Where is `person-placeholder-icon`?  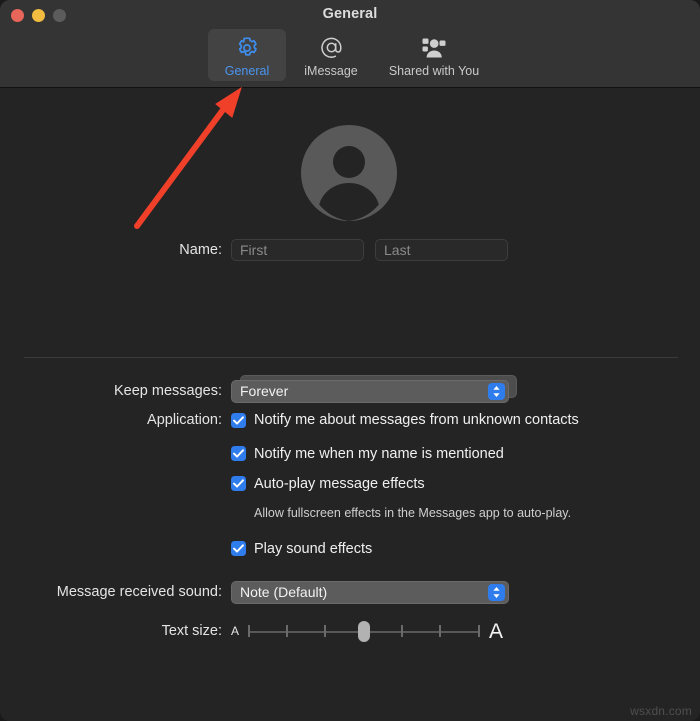 person-placeholder-icon is located at coordinates (349, 173).